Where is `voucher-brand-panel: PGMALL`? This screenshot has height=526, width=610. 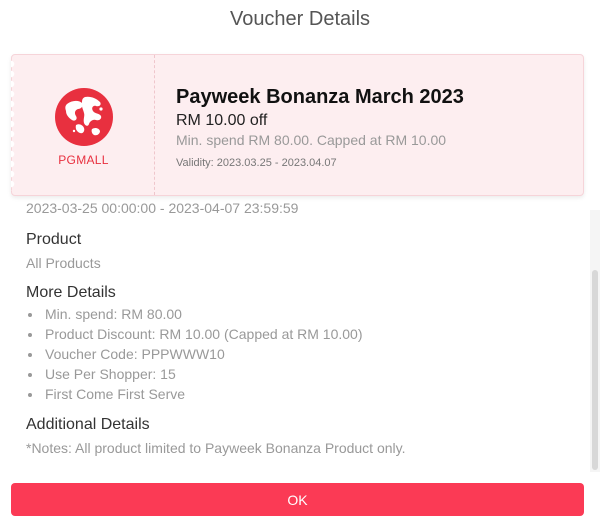 voucher-brand-panel: PGMALL is located at coordinates (83, 125).